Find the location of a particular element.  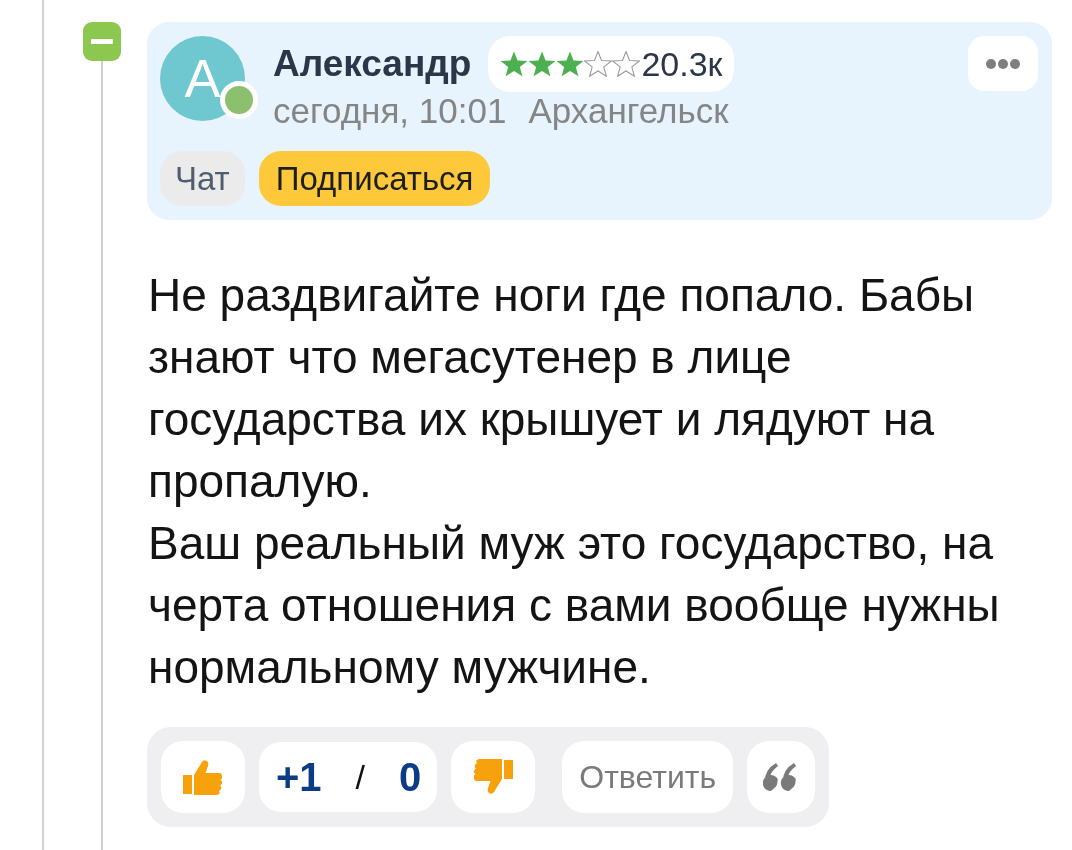

post-date: сегодня, 10:01 is located at coordinates (390, 111).